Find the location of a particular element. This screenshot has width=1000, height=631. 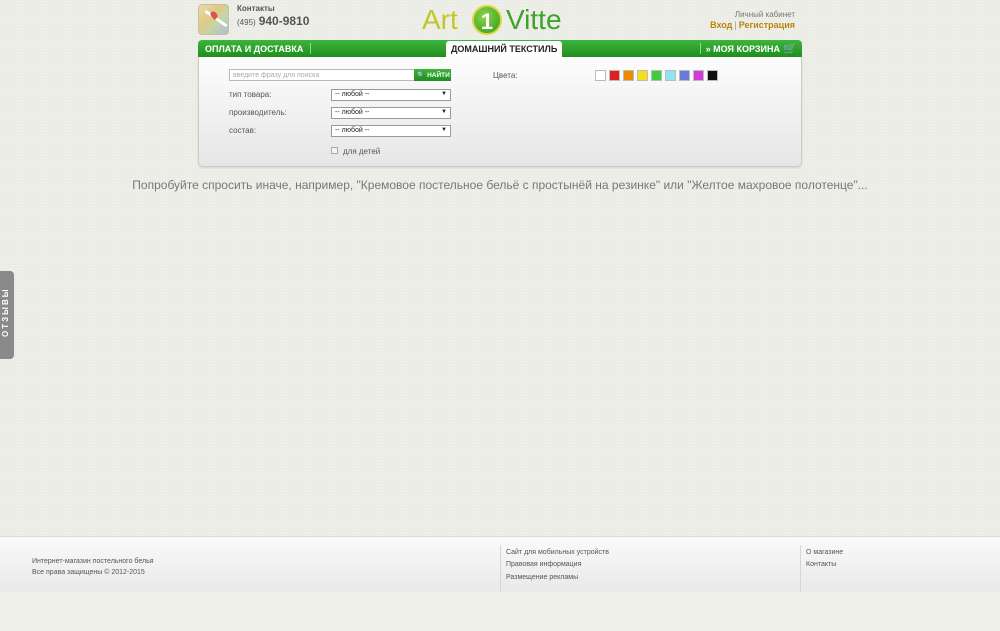

logo-mark-icon: 1 is located at coordinates (487, 20).